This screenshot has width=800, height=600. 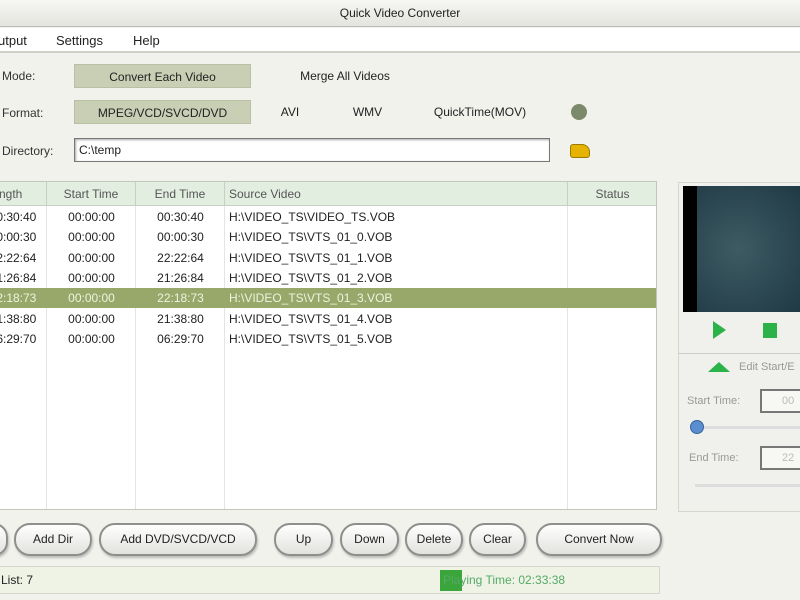 What do you see at coordinates (311, 318) in the screenshot?
I see `source-video-cell: H:\VIDEO_TS\VTS_01_4.VOB` at bounding box center [311, 318].